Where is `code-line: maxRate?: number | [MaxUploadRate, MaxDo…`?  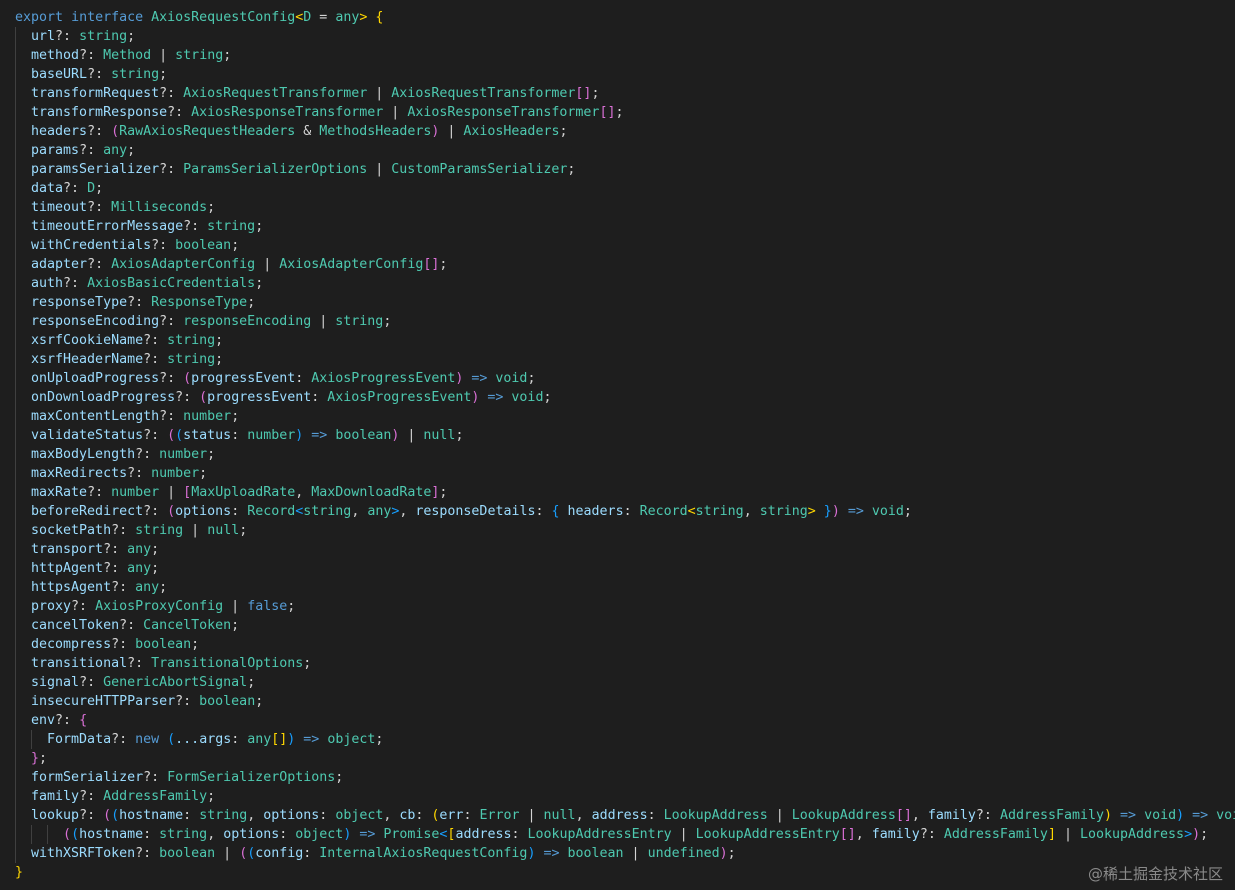
code-line: maxRate?: number | [MaxUploadRate, MaxDo… is located at coordinates (625, 492).